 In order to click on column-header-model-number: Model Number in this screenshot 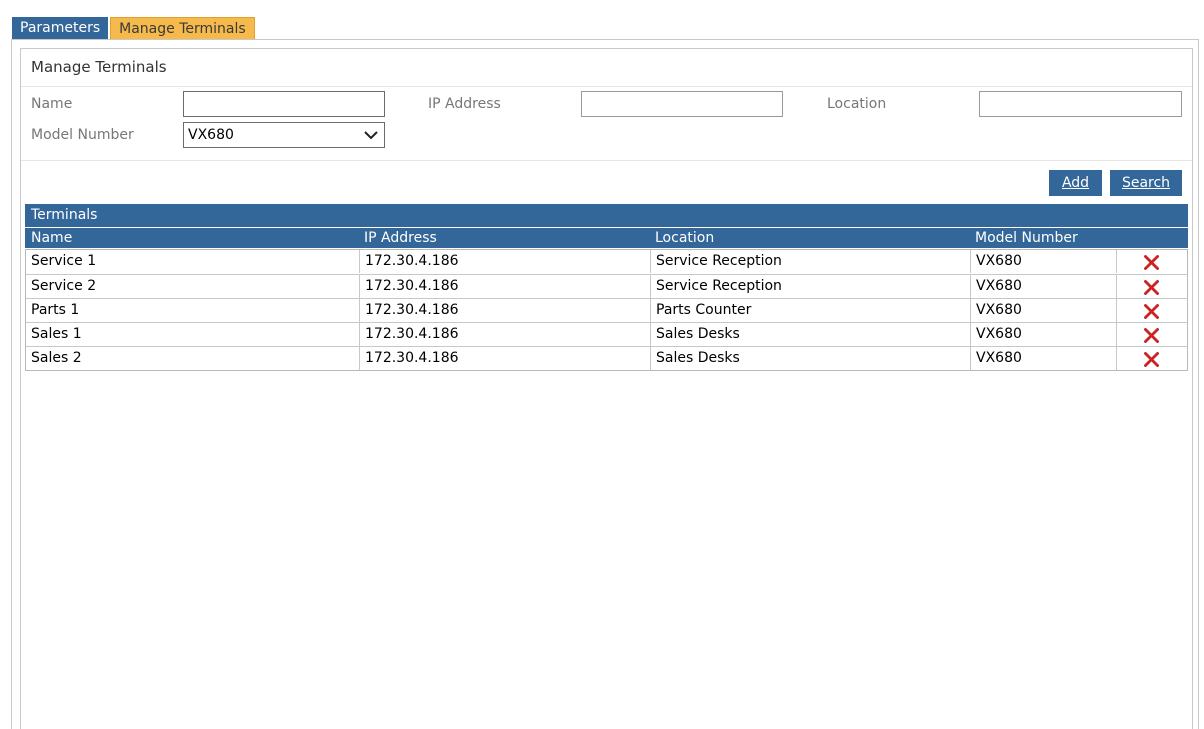, I will do `click(1026, 238)`.